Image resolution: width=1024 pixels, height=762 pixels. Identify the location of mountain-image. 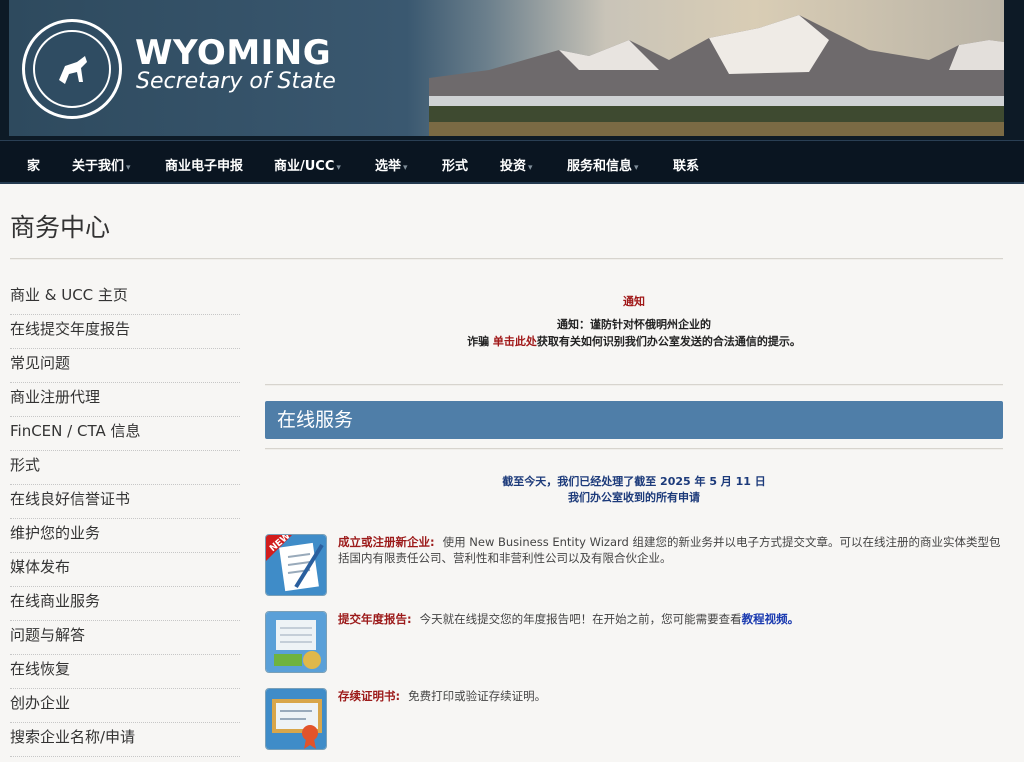
(716, 75).